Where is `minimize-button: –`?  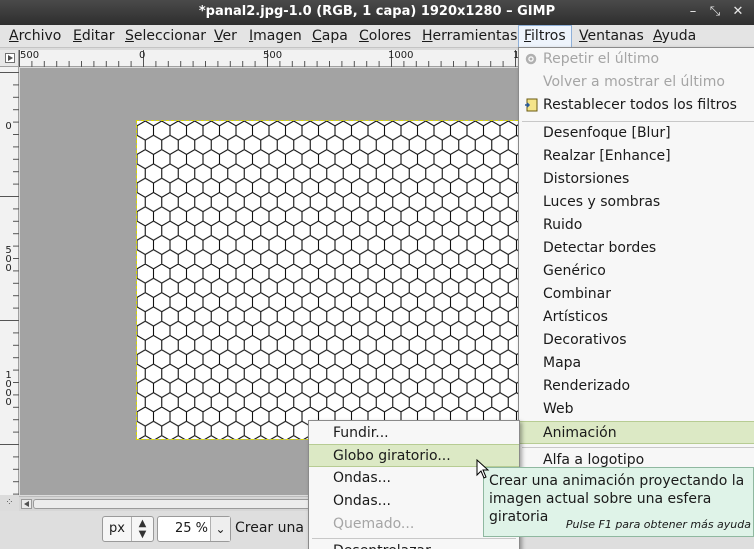
minimize-button: – is located at coordinates (693, 12).